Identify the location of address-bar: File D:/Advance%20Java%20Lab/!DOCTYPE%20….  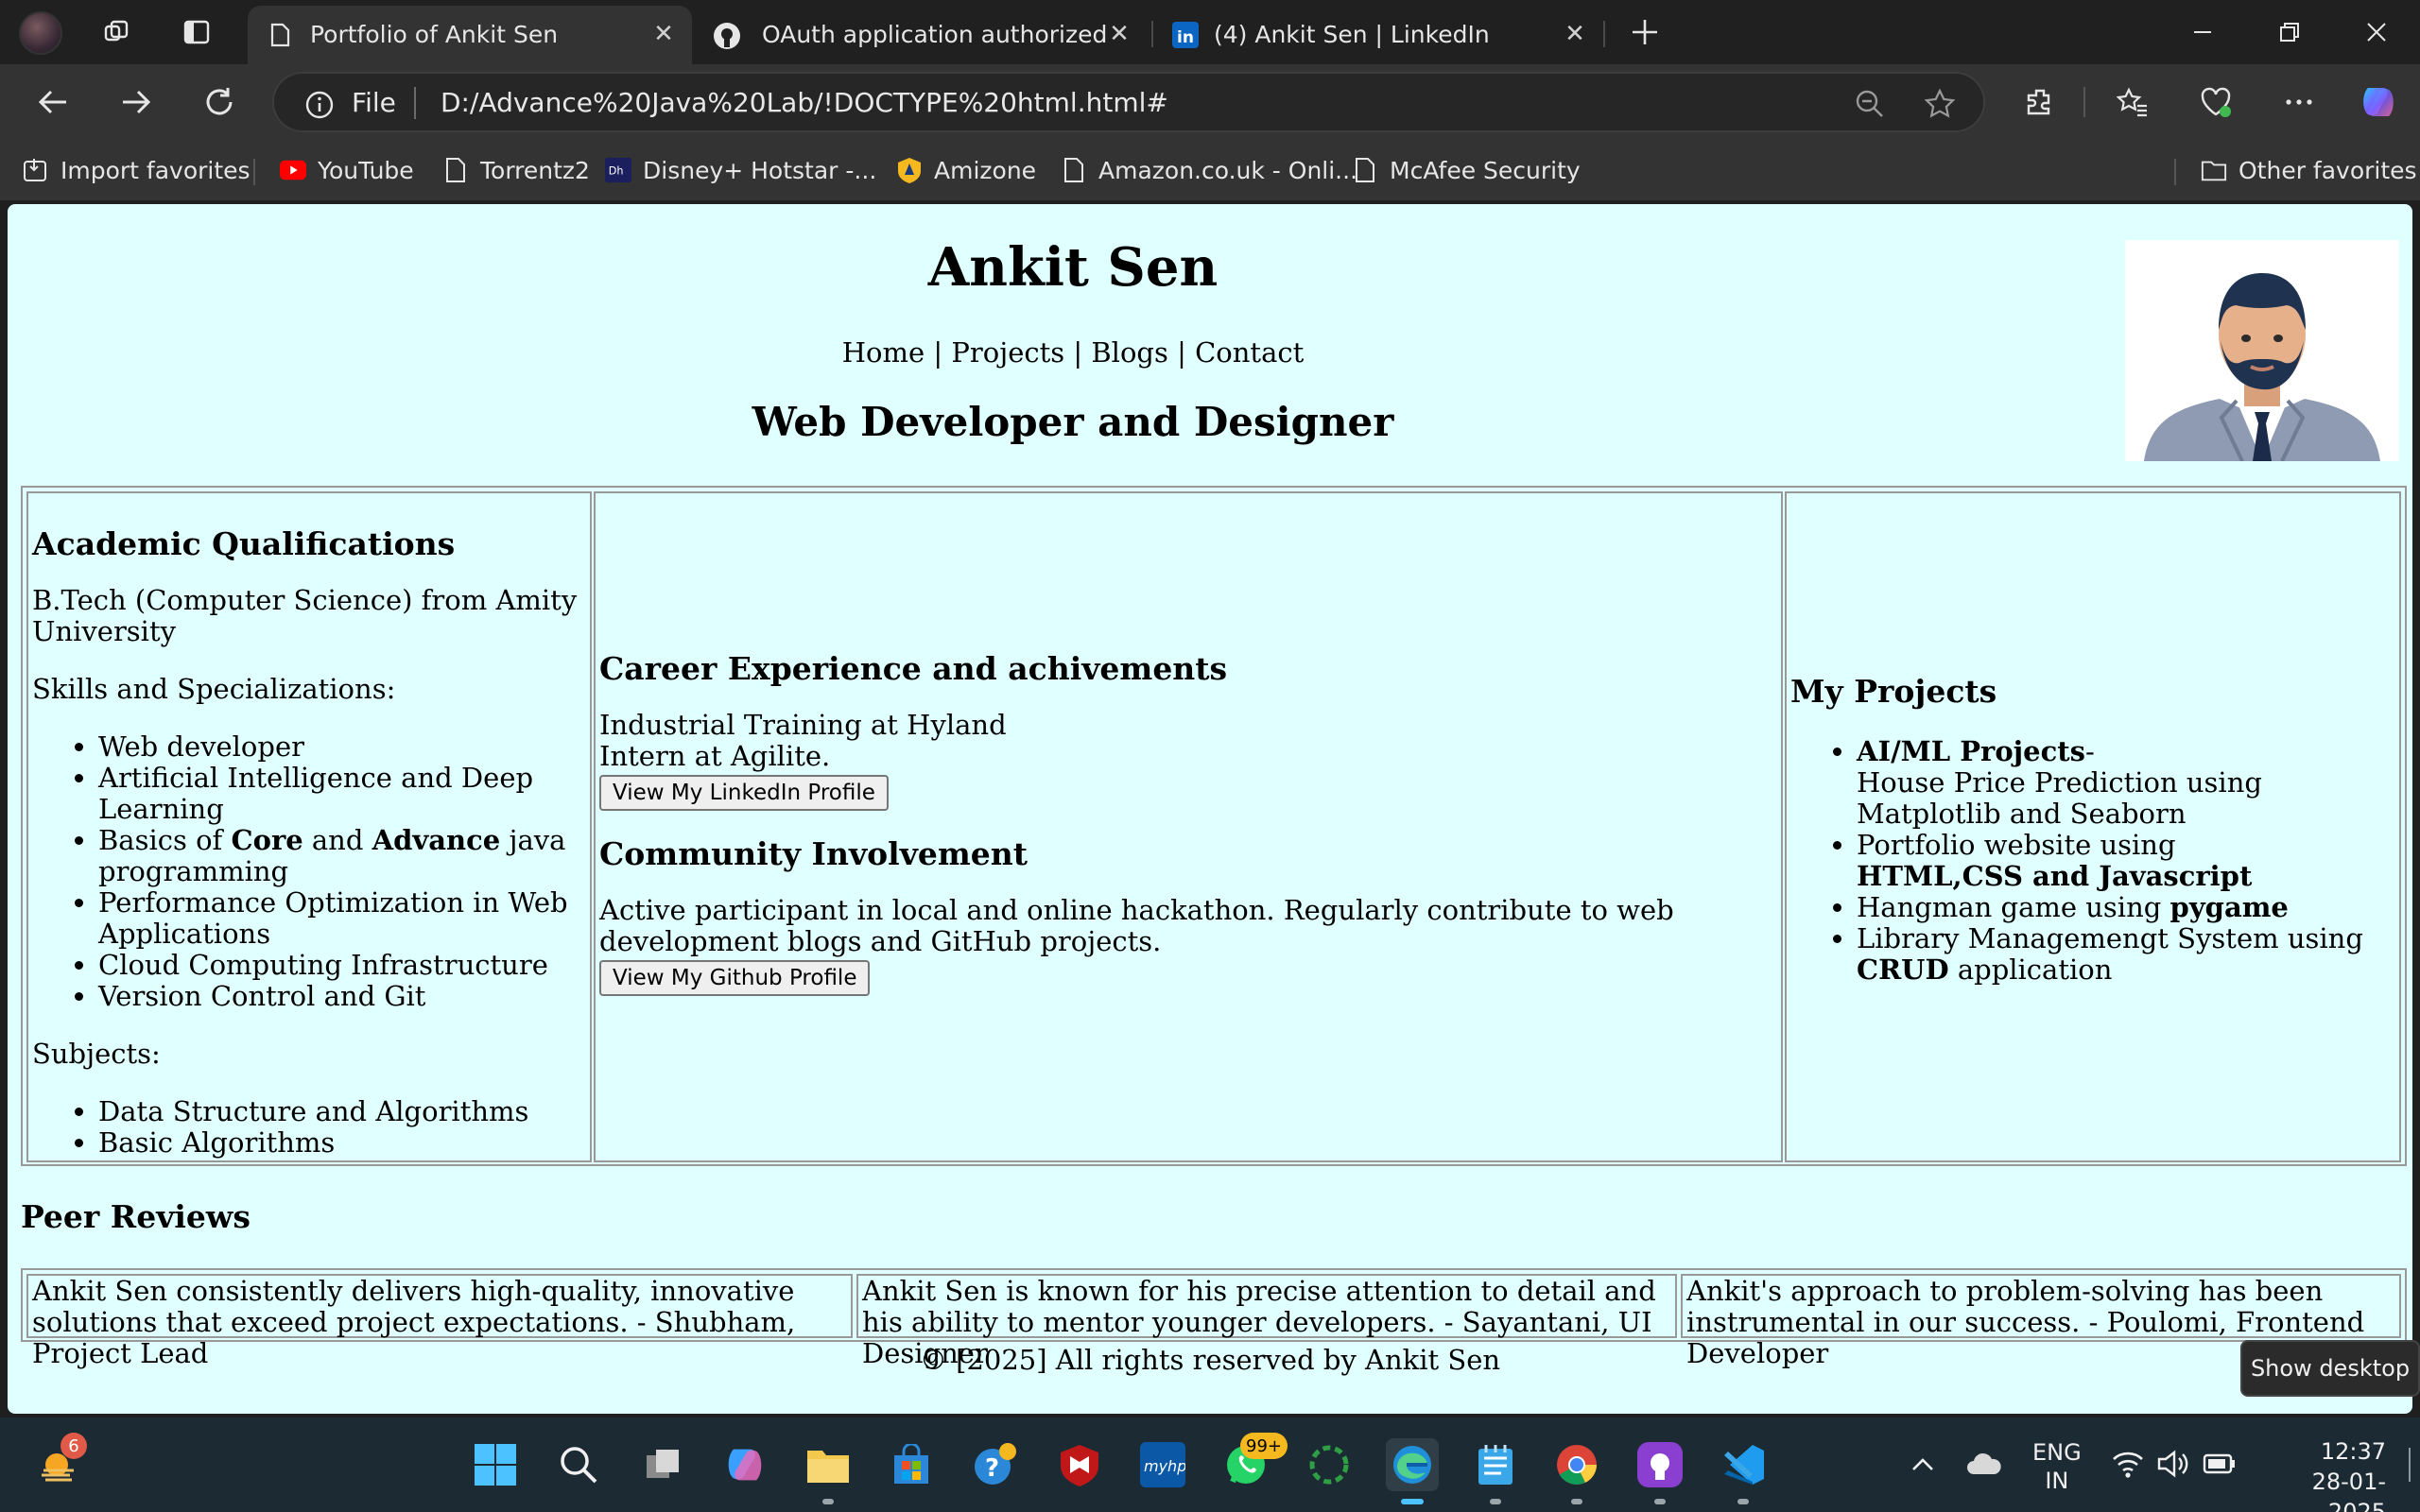
(1128, 102).